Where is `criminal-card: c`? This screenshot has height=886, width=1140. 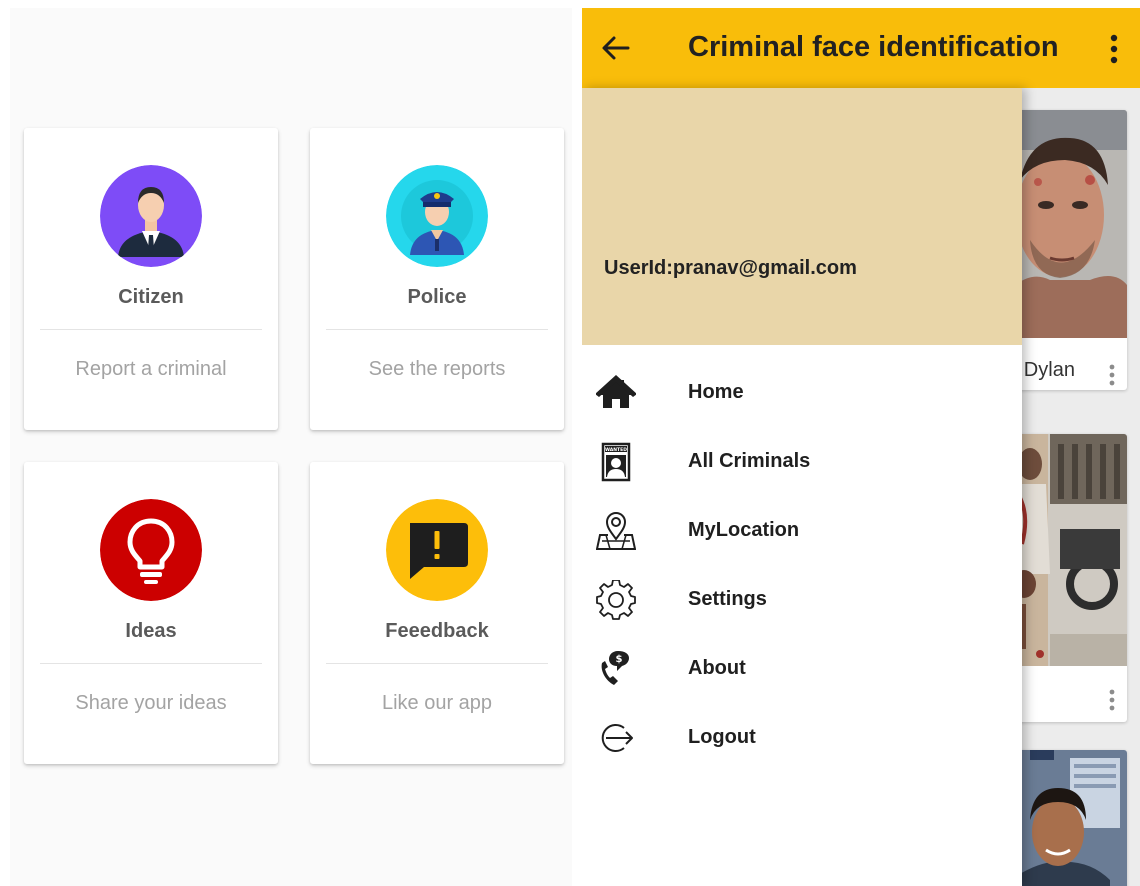
criminal-card: c is located at coordinates (1068, 578).